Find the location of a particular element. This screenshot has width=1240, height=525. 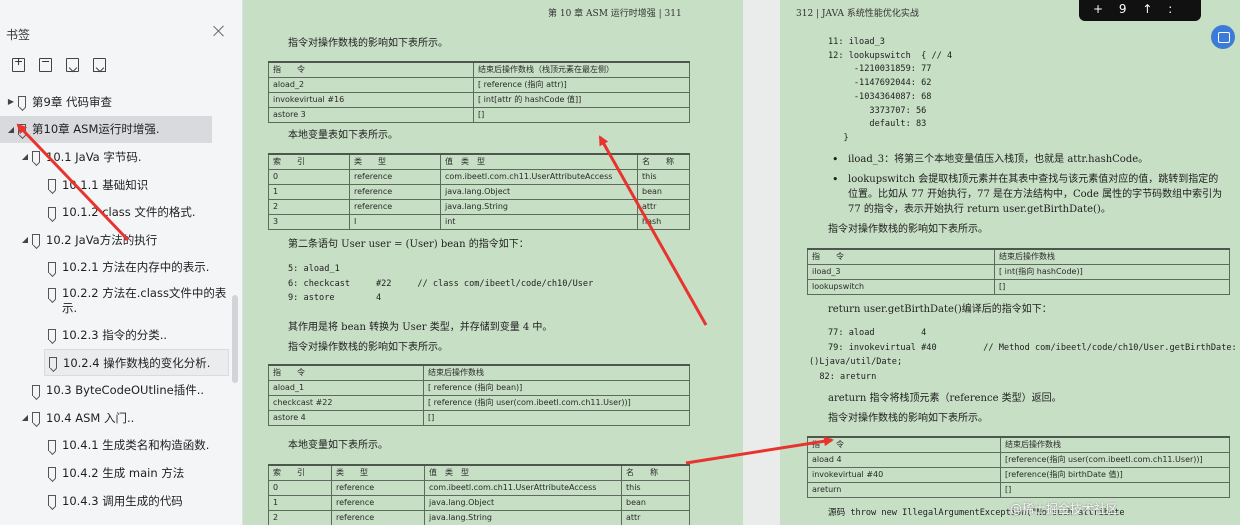

cell: hash is located at coordinates (663, 221).